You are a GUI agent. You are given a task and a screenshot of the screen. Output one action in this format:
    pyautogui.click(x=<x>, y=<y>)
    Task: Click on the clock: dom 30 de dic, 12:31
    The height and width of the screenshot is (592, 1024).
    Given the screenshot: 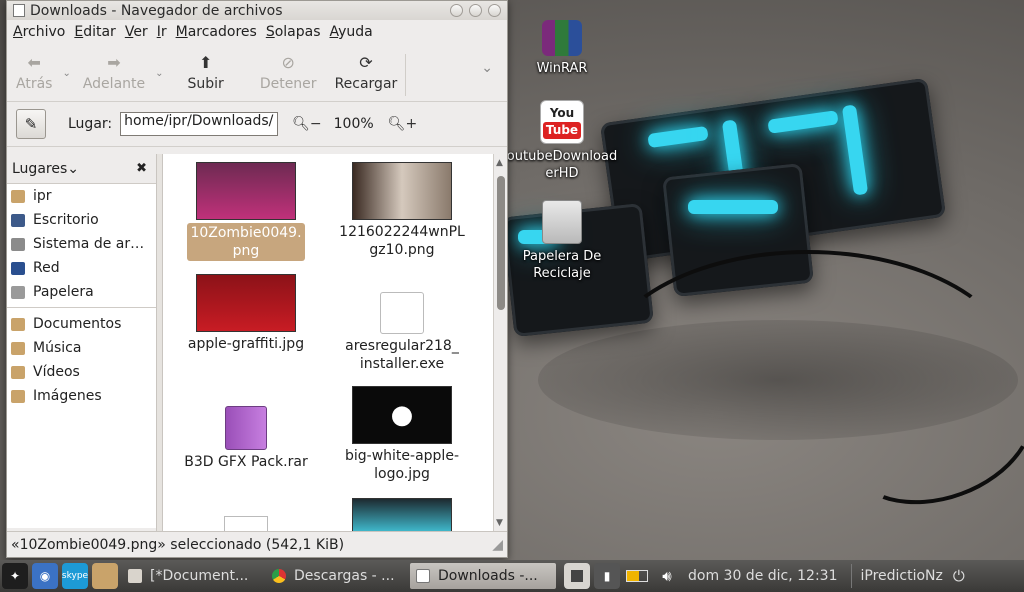 What is the action you would take?
    pyautogui.click(x=762, y=576)
    